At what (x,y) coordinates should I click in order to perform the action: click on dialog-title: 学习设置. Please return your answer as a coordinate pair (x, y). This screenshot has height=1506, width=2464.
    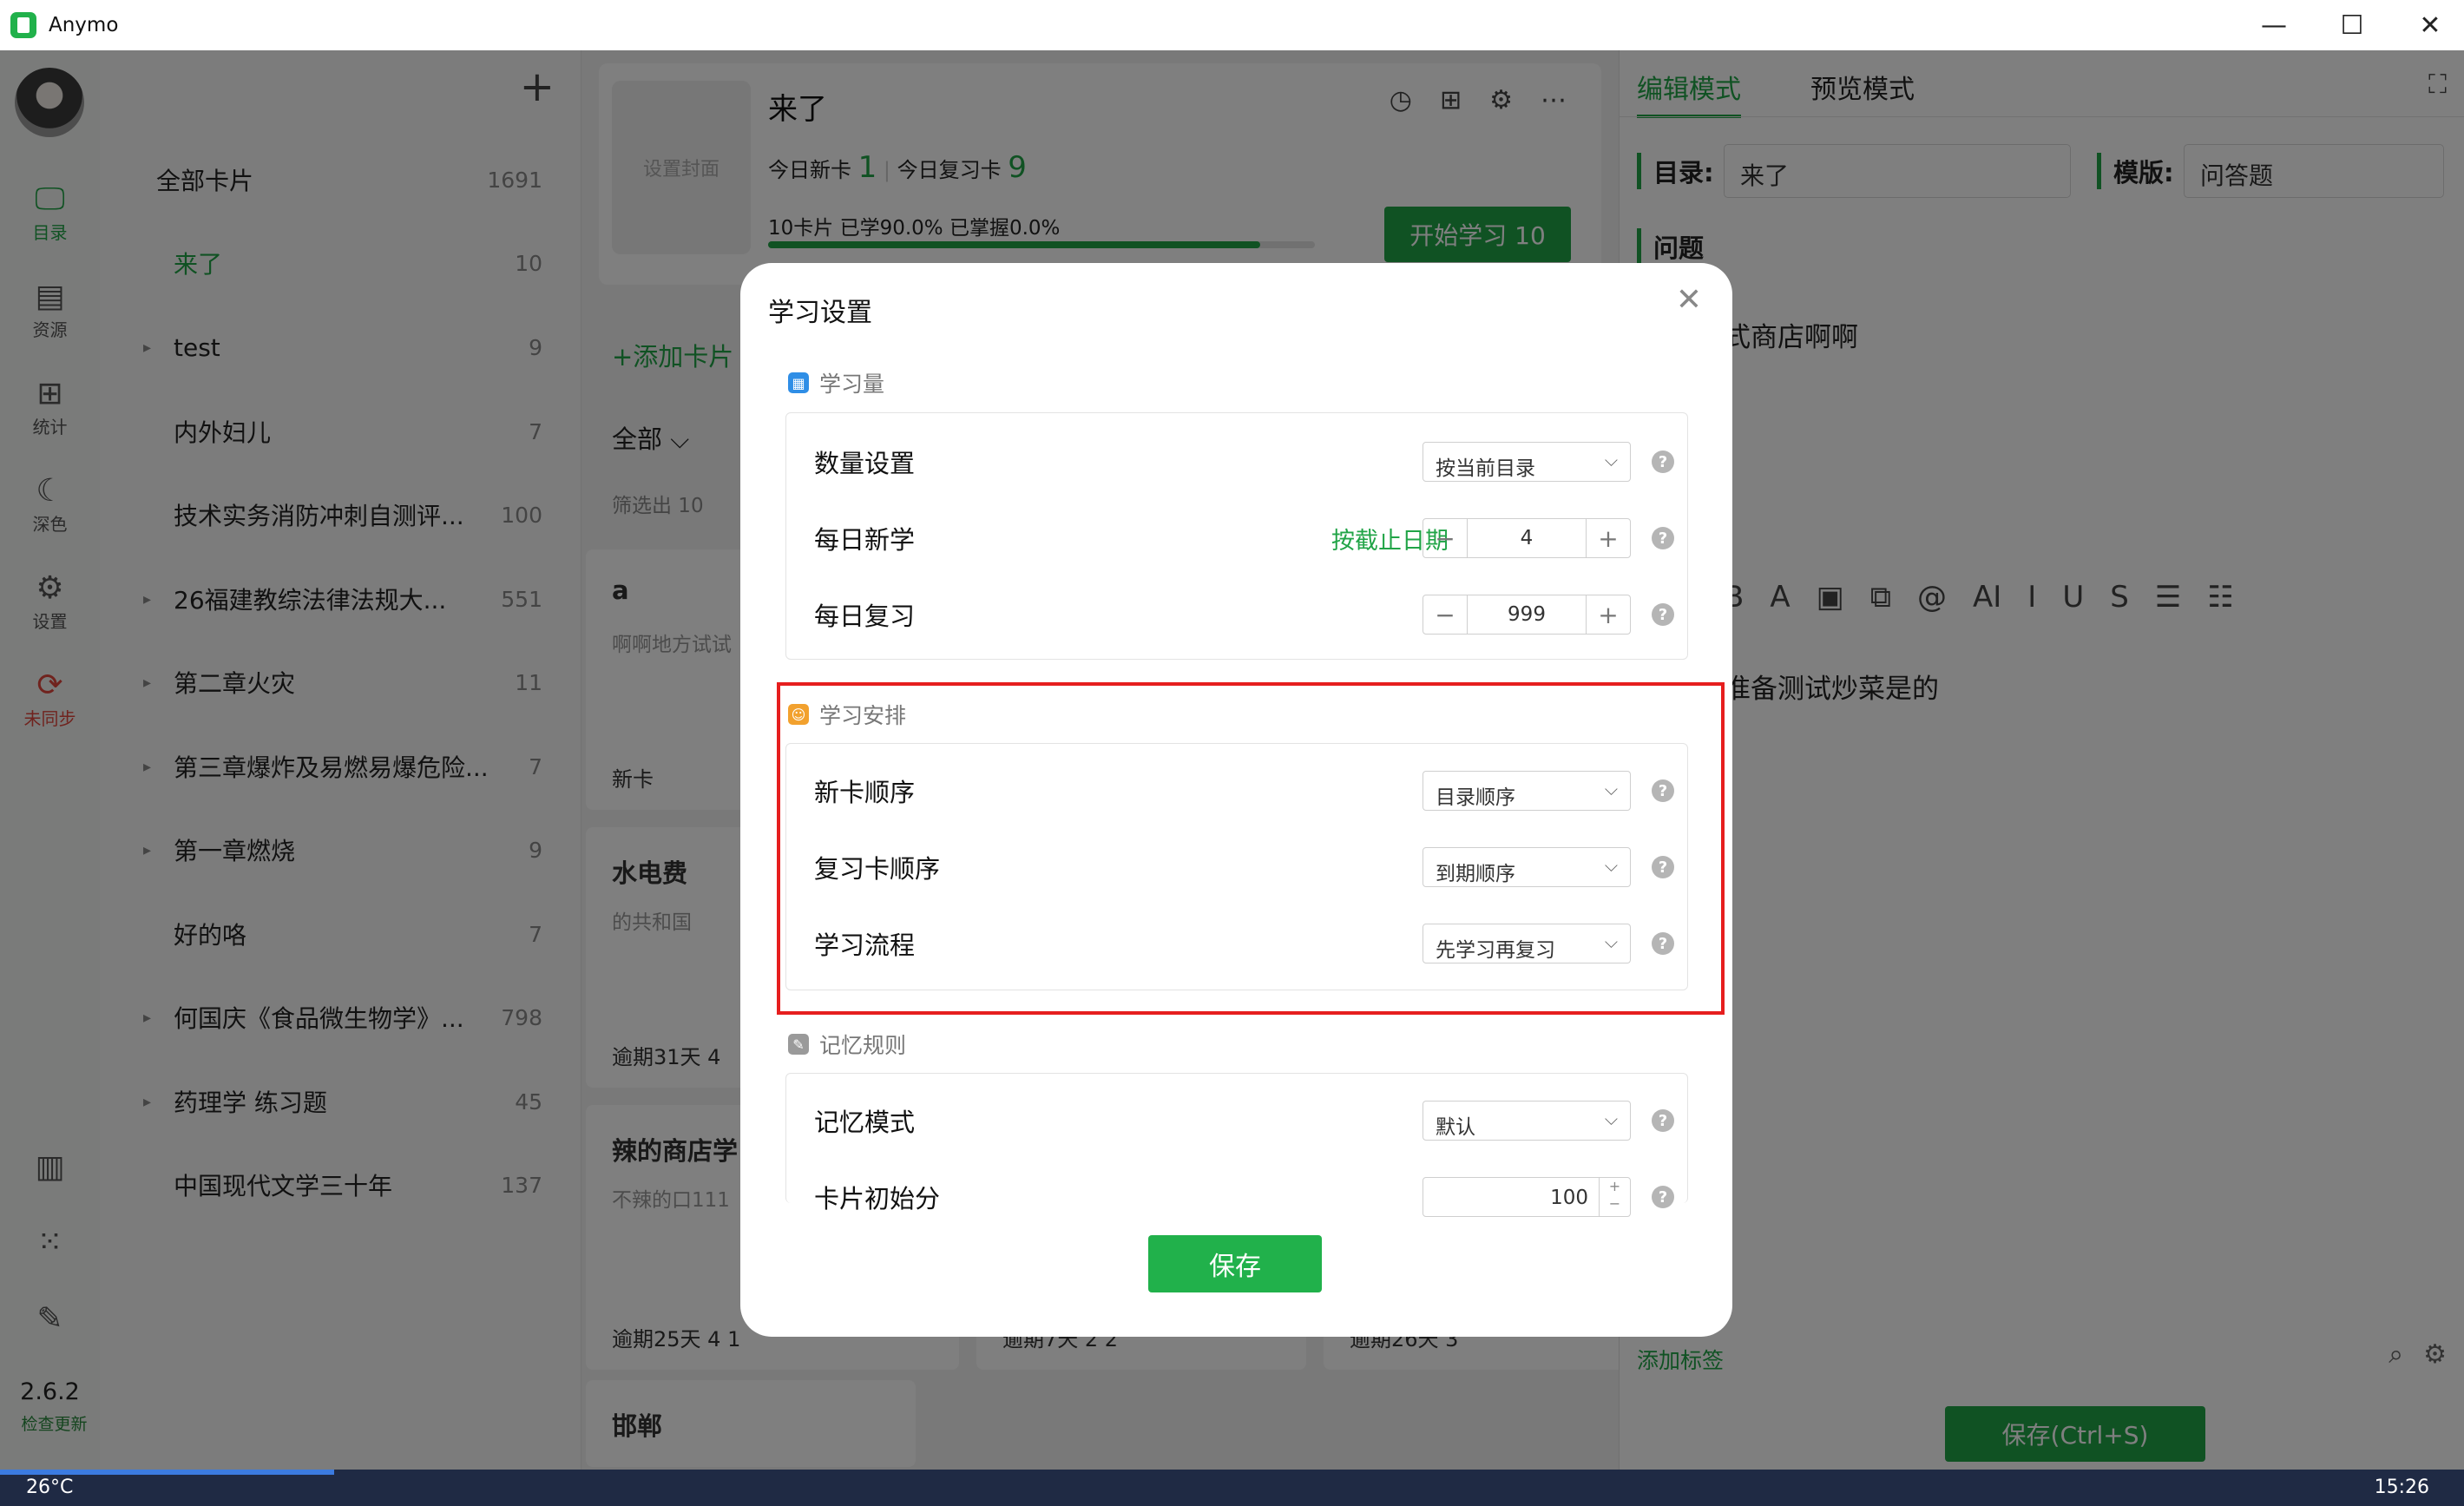
    Looking at the image, I should click on (820, 313).